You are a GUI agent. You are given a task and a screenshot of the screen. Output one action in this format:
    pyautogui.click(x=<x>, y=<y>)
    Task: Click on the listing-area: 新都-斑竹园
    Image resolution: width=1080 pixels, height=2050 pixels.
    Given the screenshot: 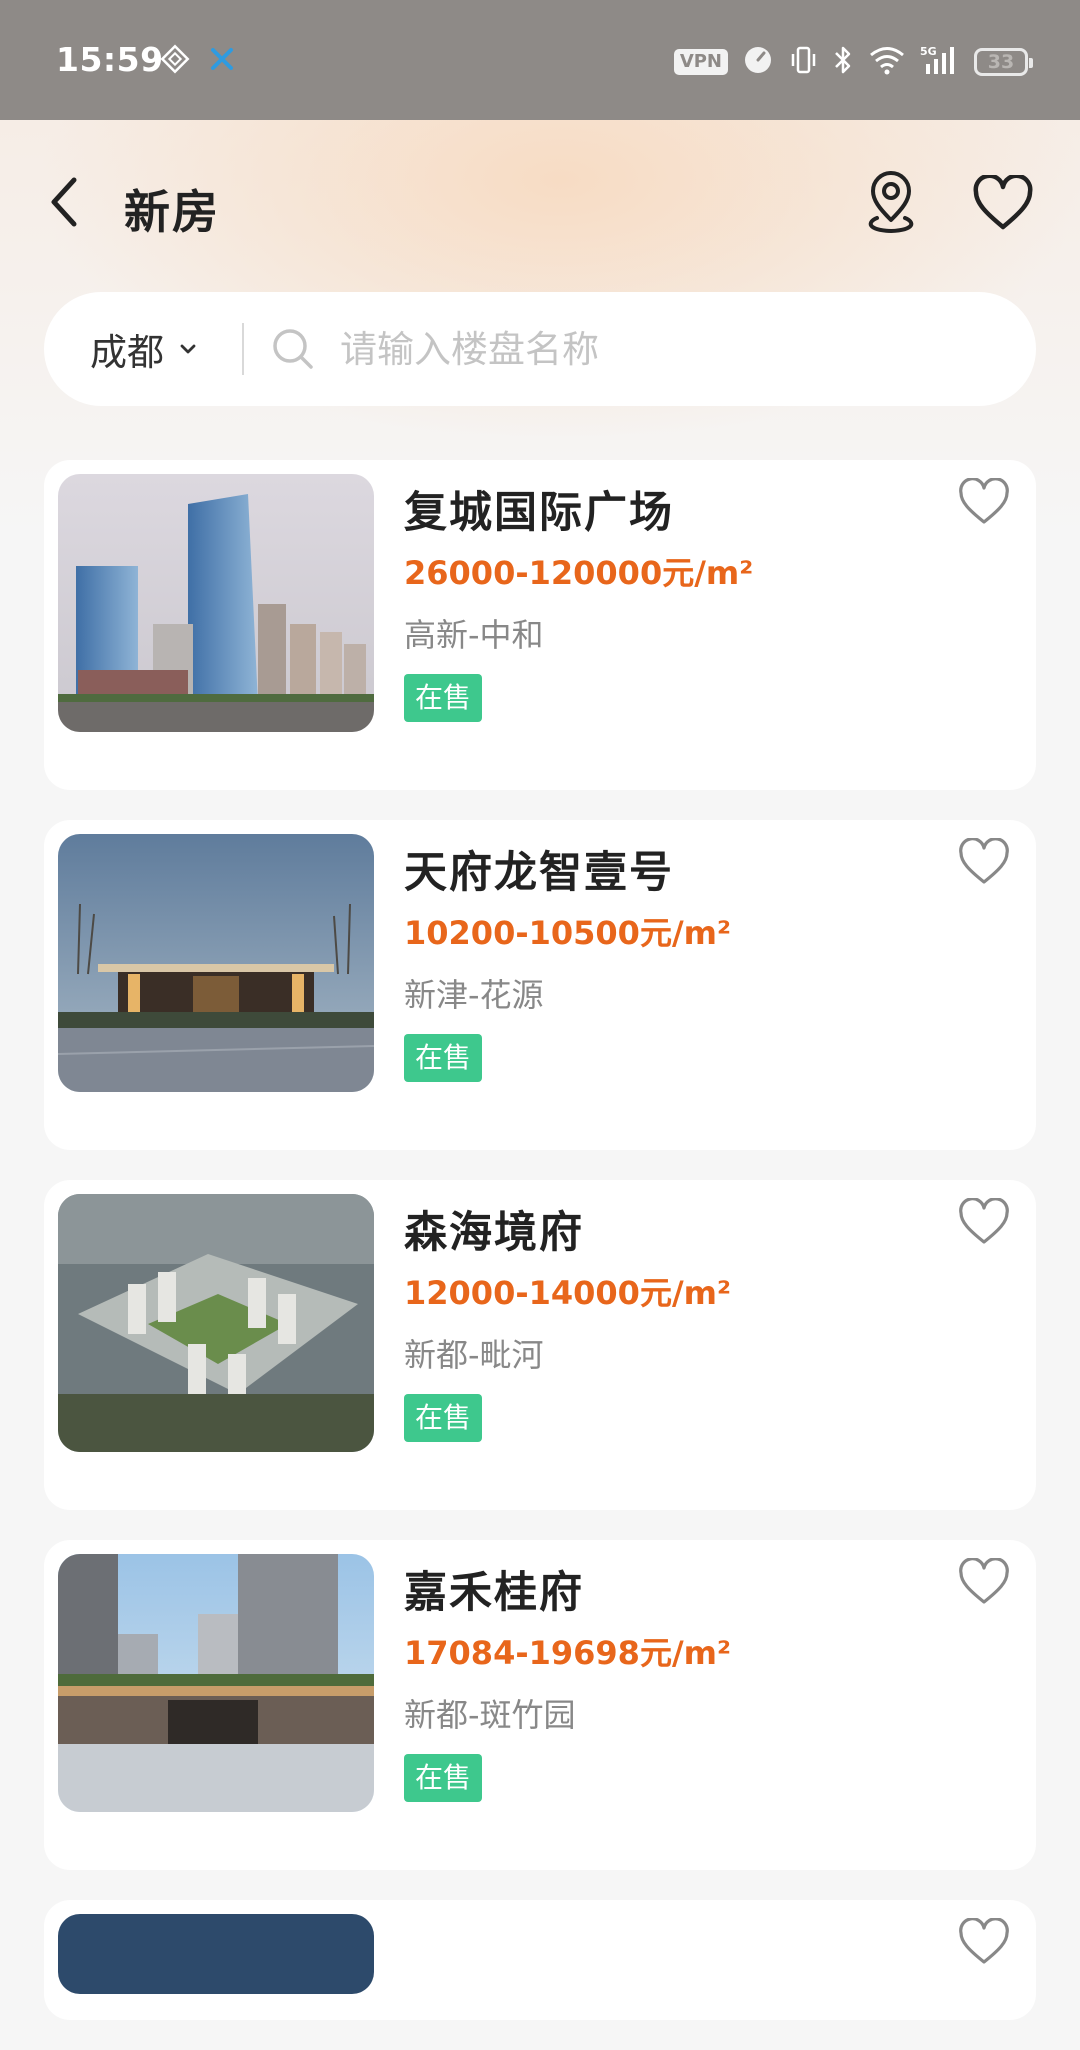 What is the action you would take?
    pyautogui.click(x=490, y=1715)
    